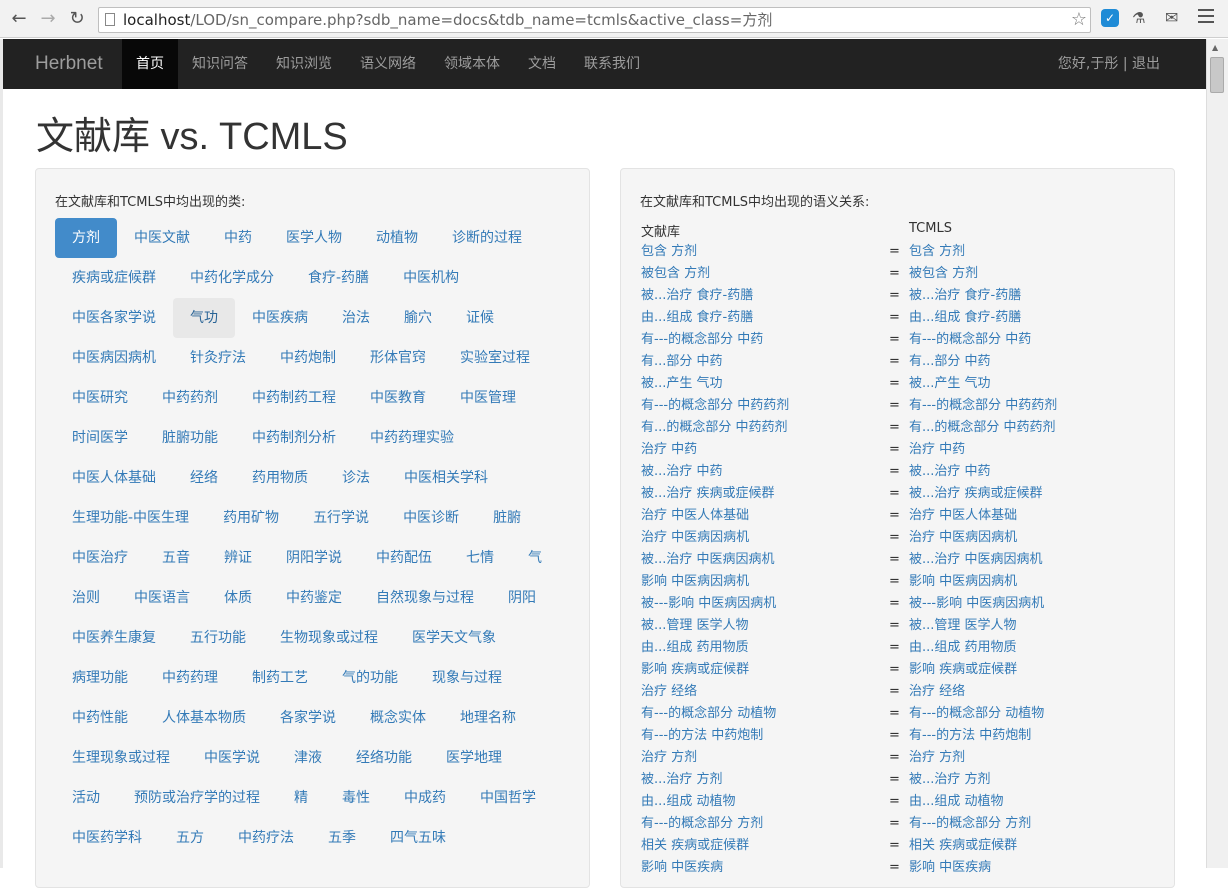  What do you see at coordinates (114, 278) in the screenshot?
I see `class-pill: 疾病或症候群` at bounding box center [114, 278].